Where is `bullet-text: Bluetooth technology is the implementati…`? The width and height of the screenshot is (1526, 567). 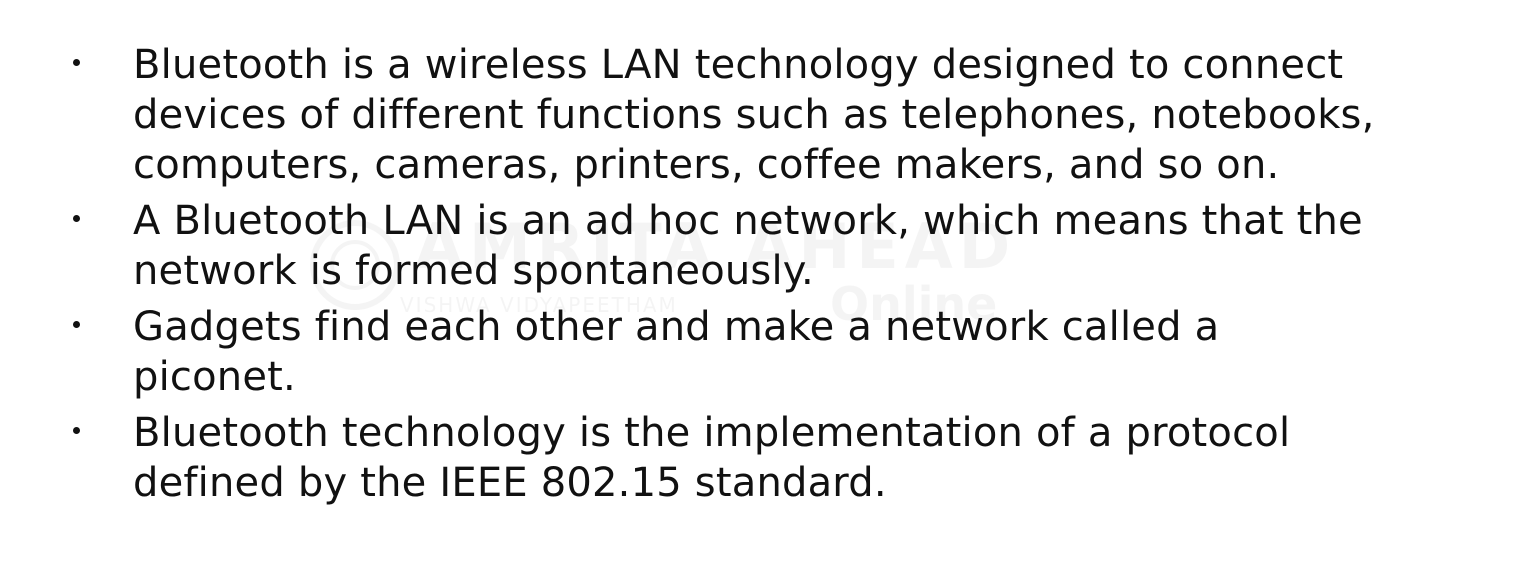
bullet-text: Bluetooth technology is the implementati… is located at coordinates (712, 458).